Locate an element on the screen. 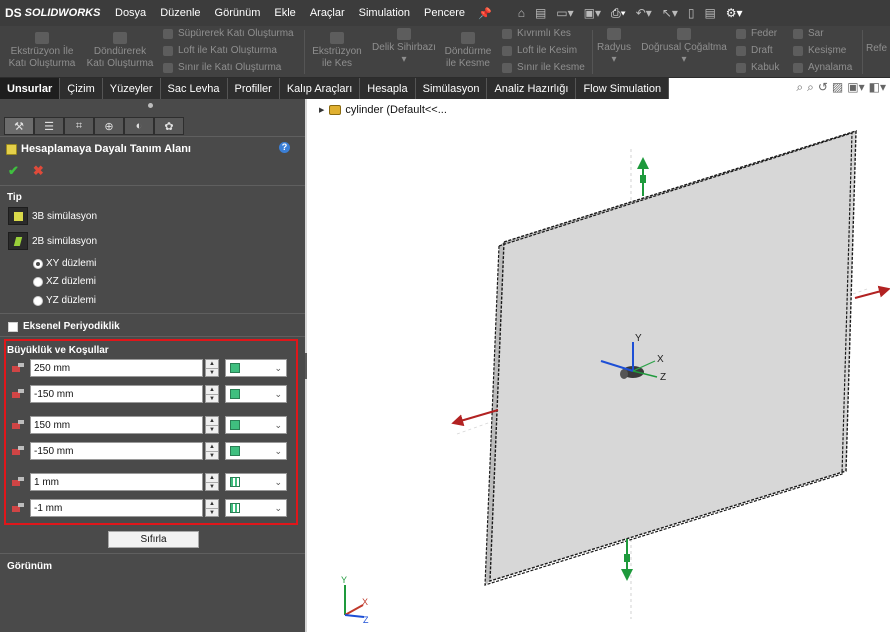 This screenshot has height=632, width=890. x-max-condition-select: ⌄ is located at coordinates (256, 368).